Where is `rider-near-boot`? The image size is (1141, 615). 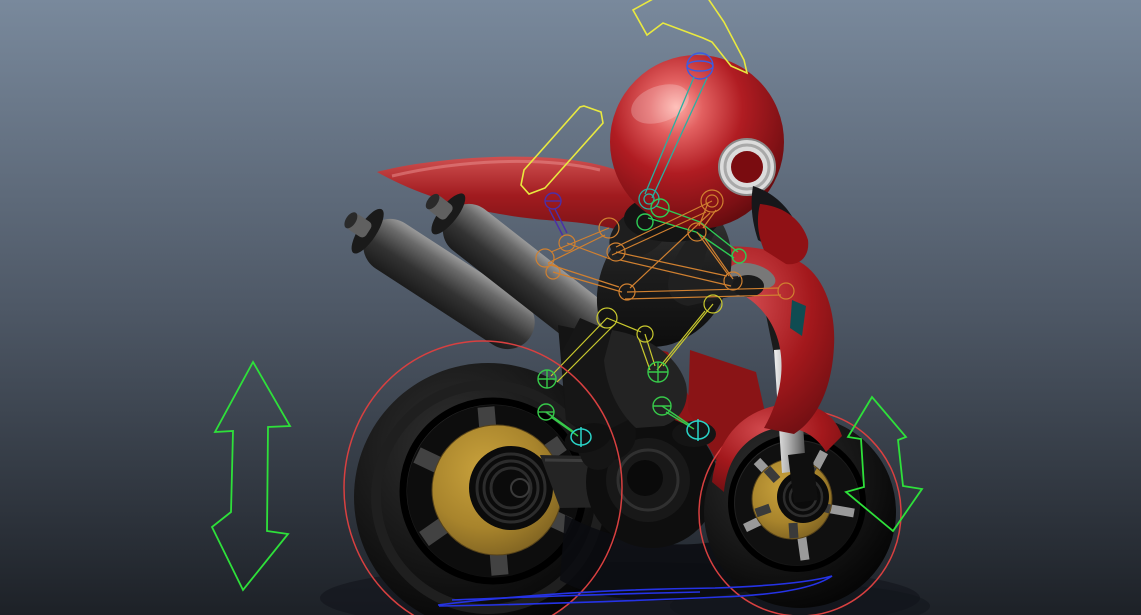 rider-near-boot is located at coordinates (694, 434).